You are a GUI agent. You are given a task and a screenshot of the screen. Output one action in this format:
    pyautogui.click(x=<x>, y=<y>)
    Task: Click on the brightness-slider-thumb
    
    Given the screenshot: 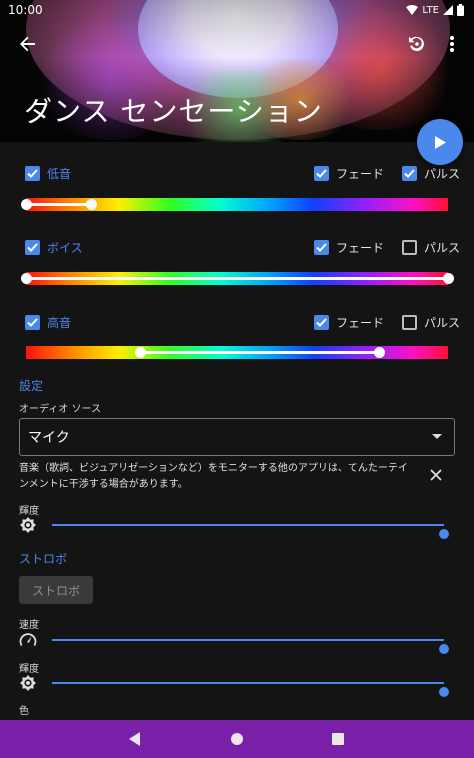 What is the action you would take?
    pyautogui.click(x=444, y=534)
    